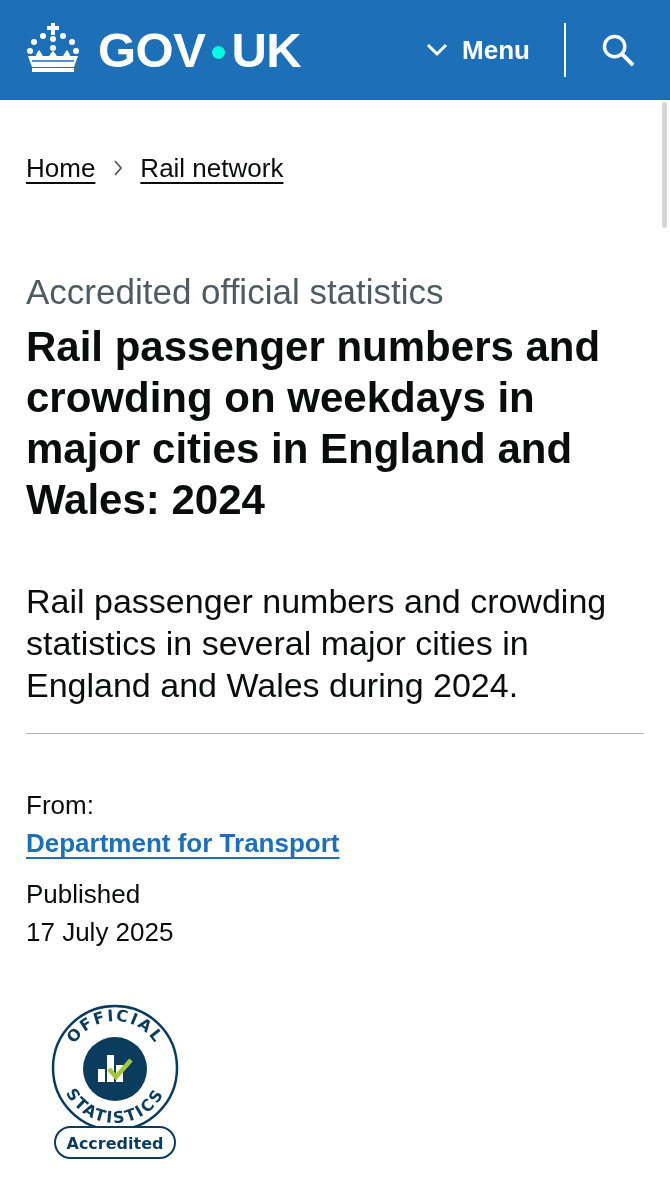  What do you see at coordinates (115, 1142) in the screenshot?
I see `accredited-tag: Accredited` at bounding box center [115, 1142].